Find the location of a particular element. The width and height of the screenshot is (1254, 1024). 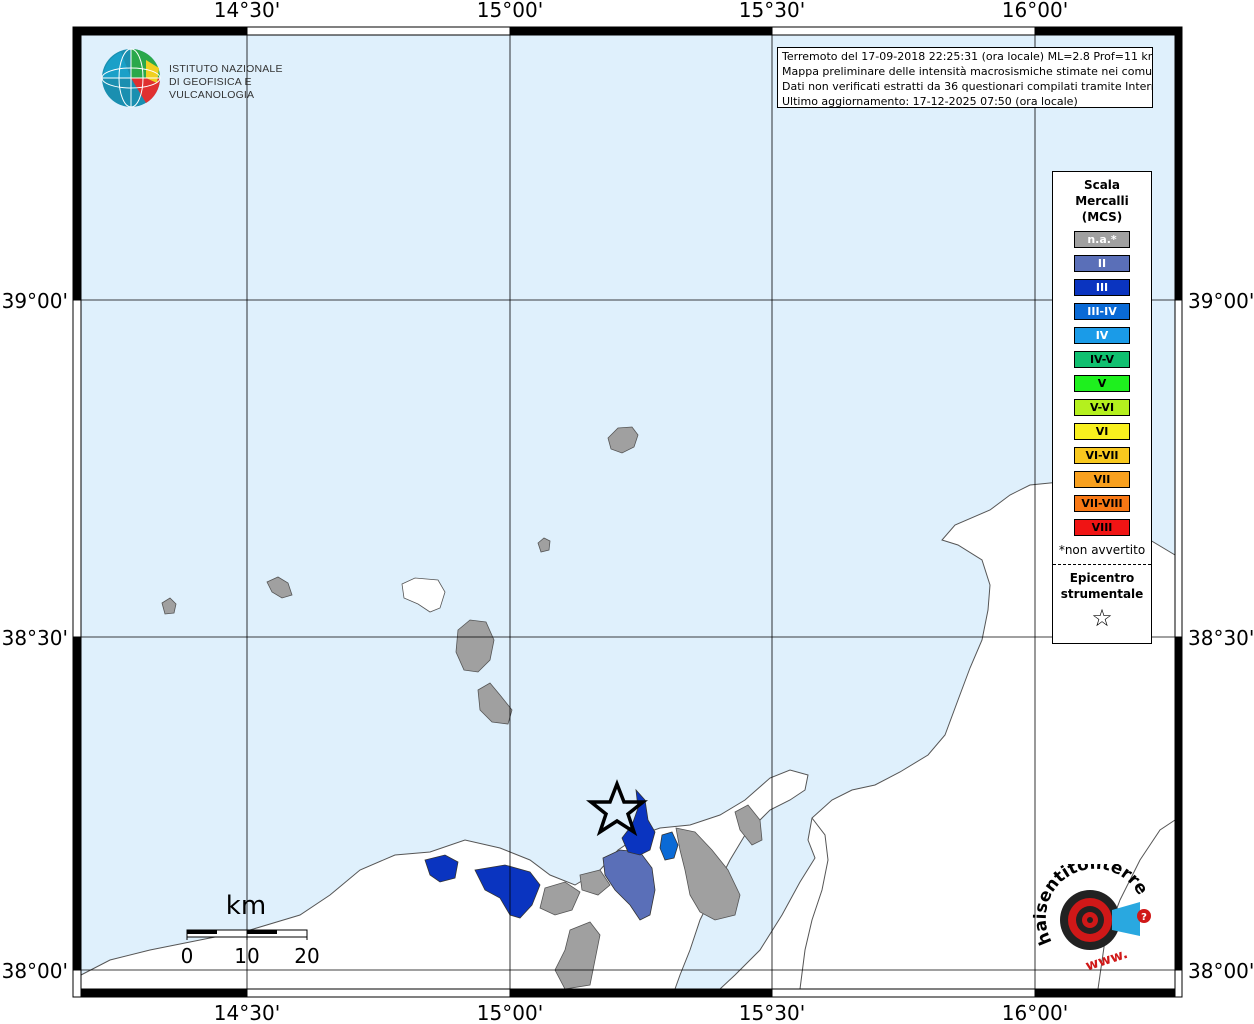

legend-epicenter-line: Epicentro is located at coordinates (1102, 578).